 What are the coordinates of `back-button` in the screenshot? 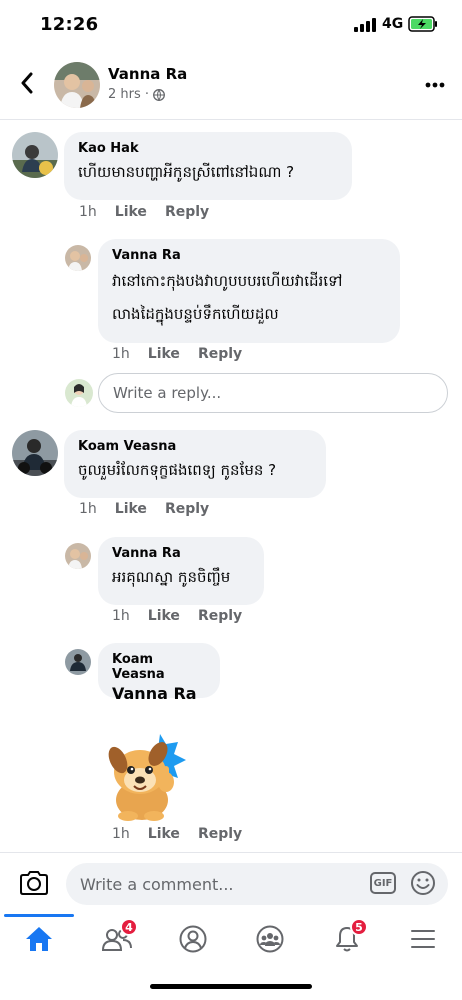 It's located at (27, 83).